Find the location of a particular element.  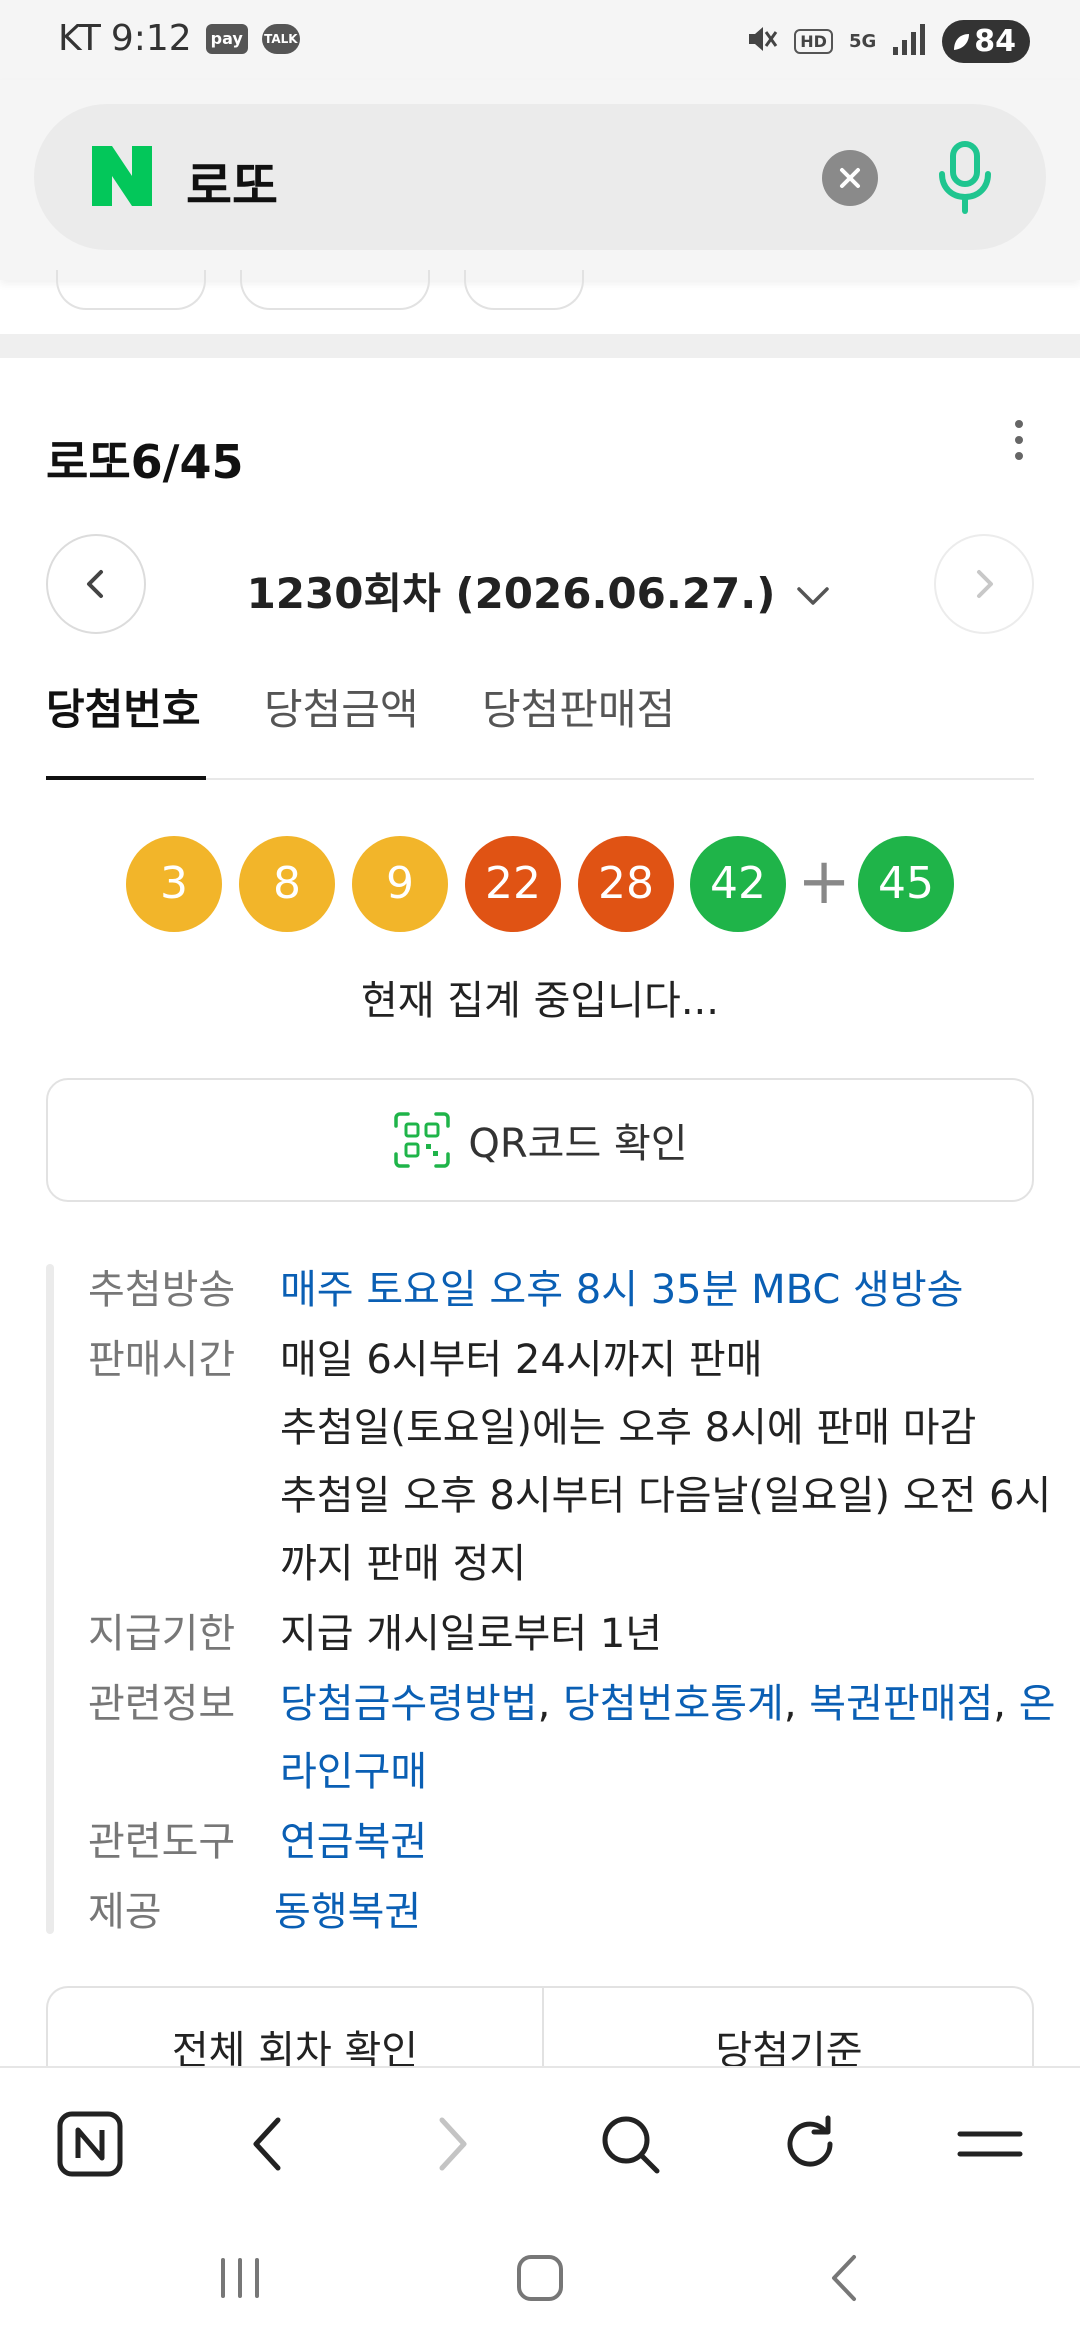

lotto-ball: 28 is located at coordinates (626, 884).